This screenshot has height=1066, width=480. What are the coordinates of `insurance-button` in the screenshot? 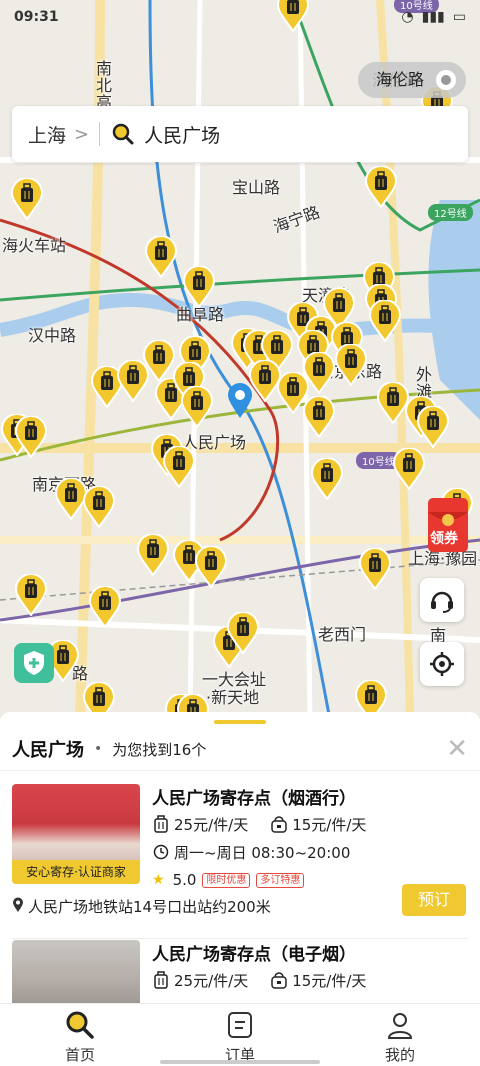 It's located at (34, 663).